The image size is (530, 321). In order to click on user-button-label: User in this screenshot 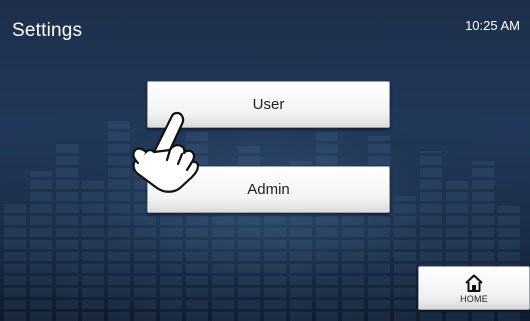, I will do `click(268, 104)`.